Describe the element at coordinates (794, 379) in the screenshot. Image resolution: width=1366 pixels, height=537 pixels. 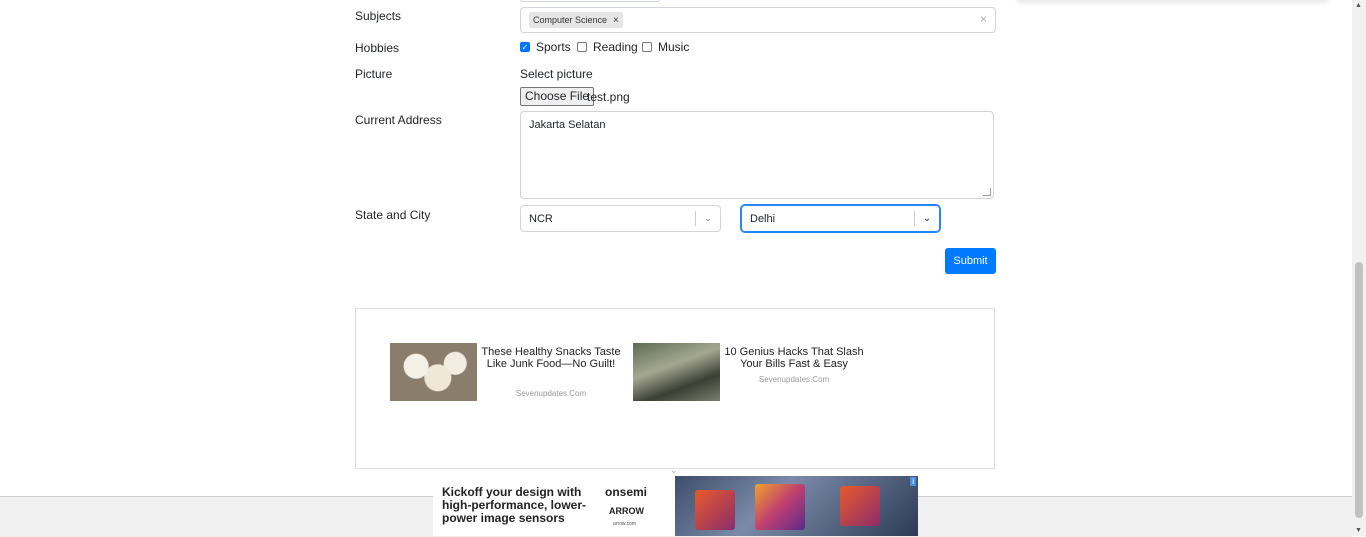
I see `ad-source-2: Sevenupdates.Com` at that location.